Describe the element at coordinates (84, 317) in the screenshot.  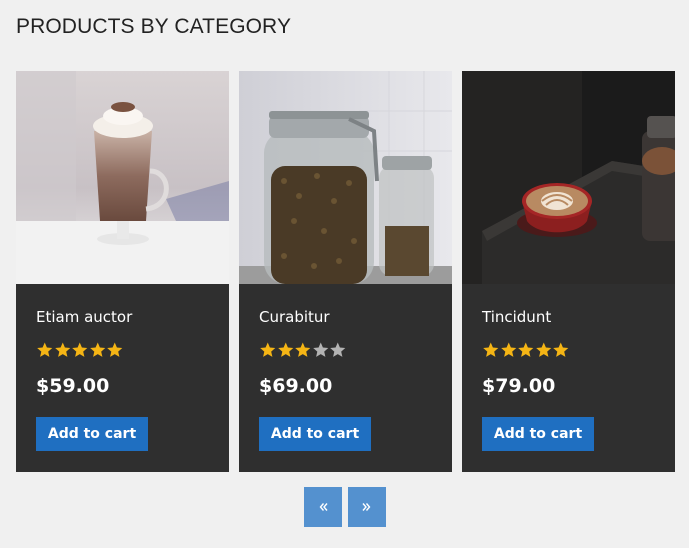
I see `product-name: Etiam auctor` at that location.